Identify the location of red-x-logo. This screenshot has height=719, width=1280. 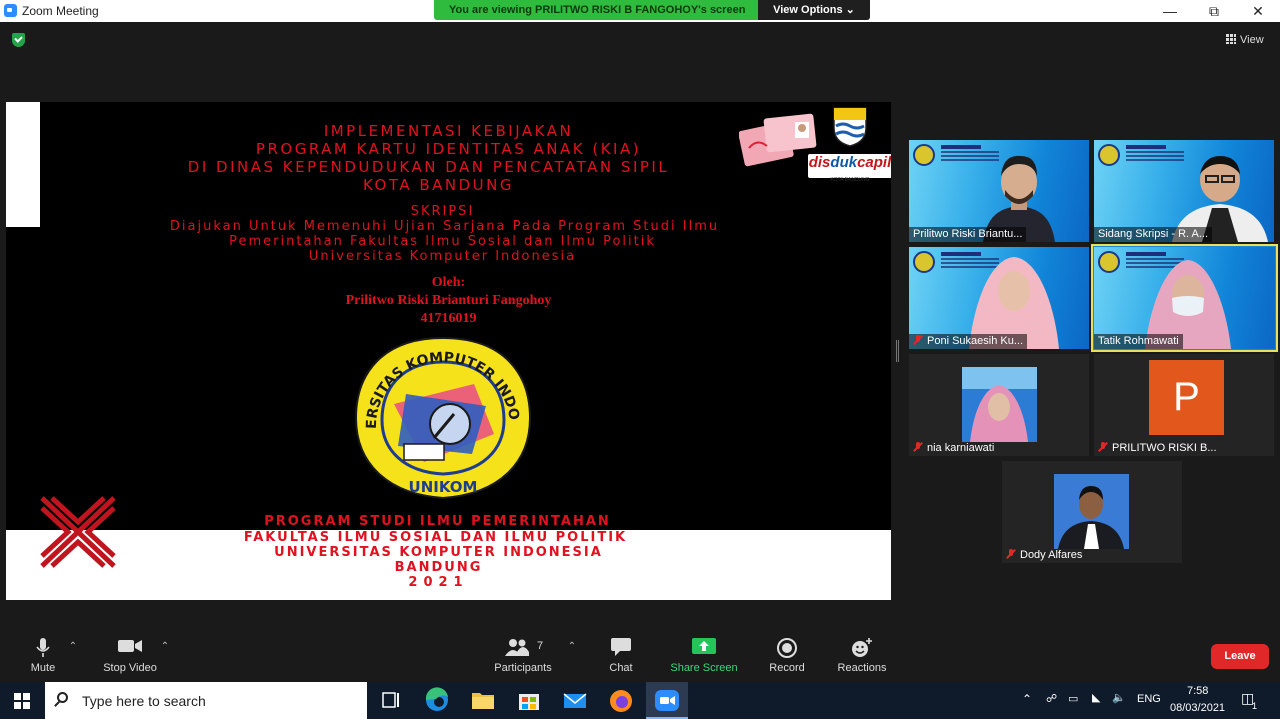
(78, 532).